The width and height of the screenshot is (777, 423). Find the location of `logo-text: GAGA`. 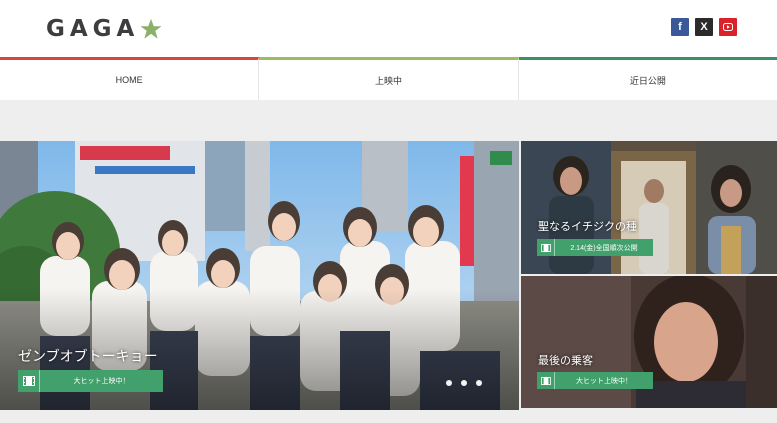

logo-text: GAGA is located at coordinates (93, 29).